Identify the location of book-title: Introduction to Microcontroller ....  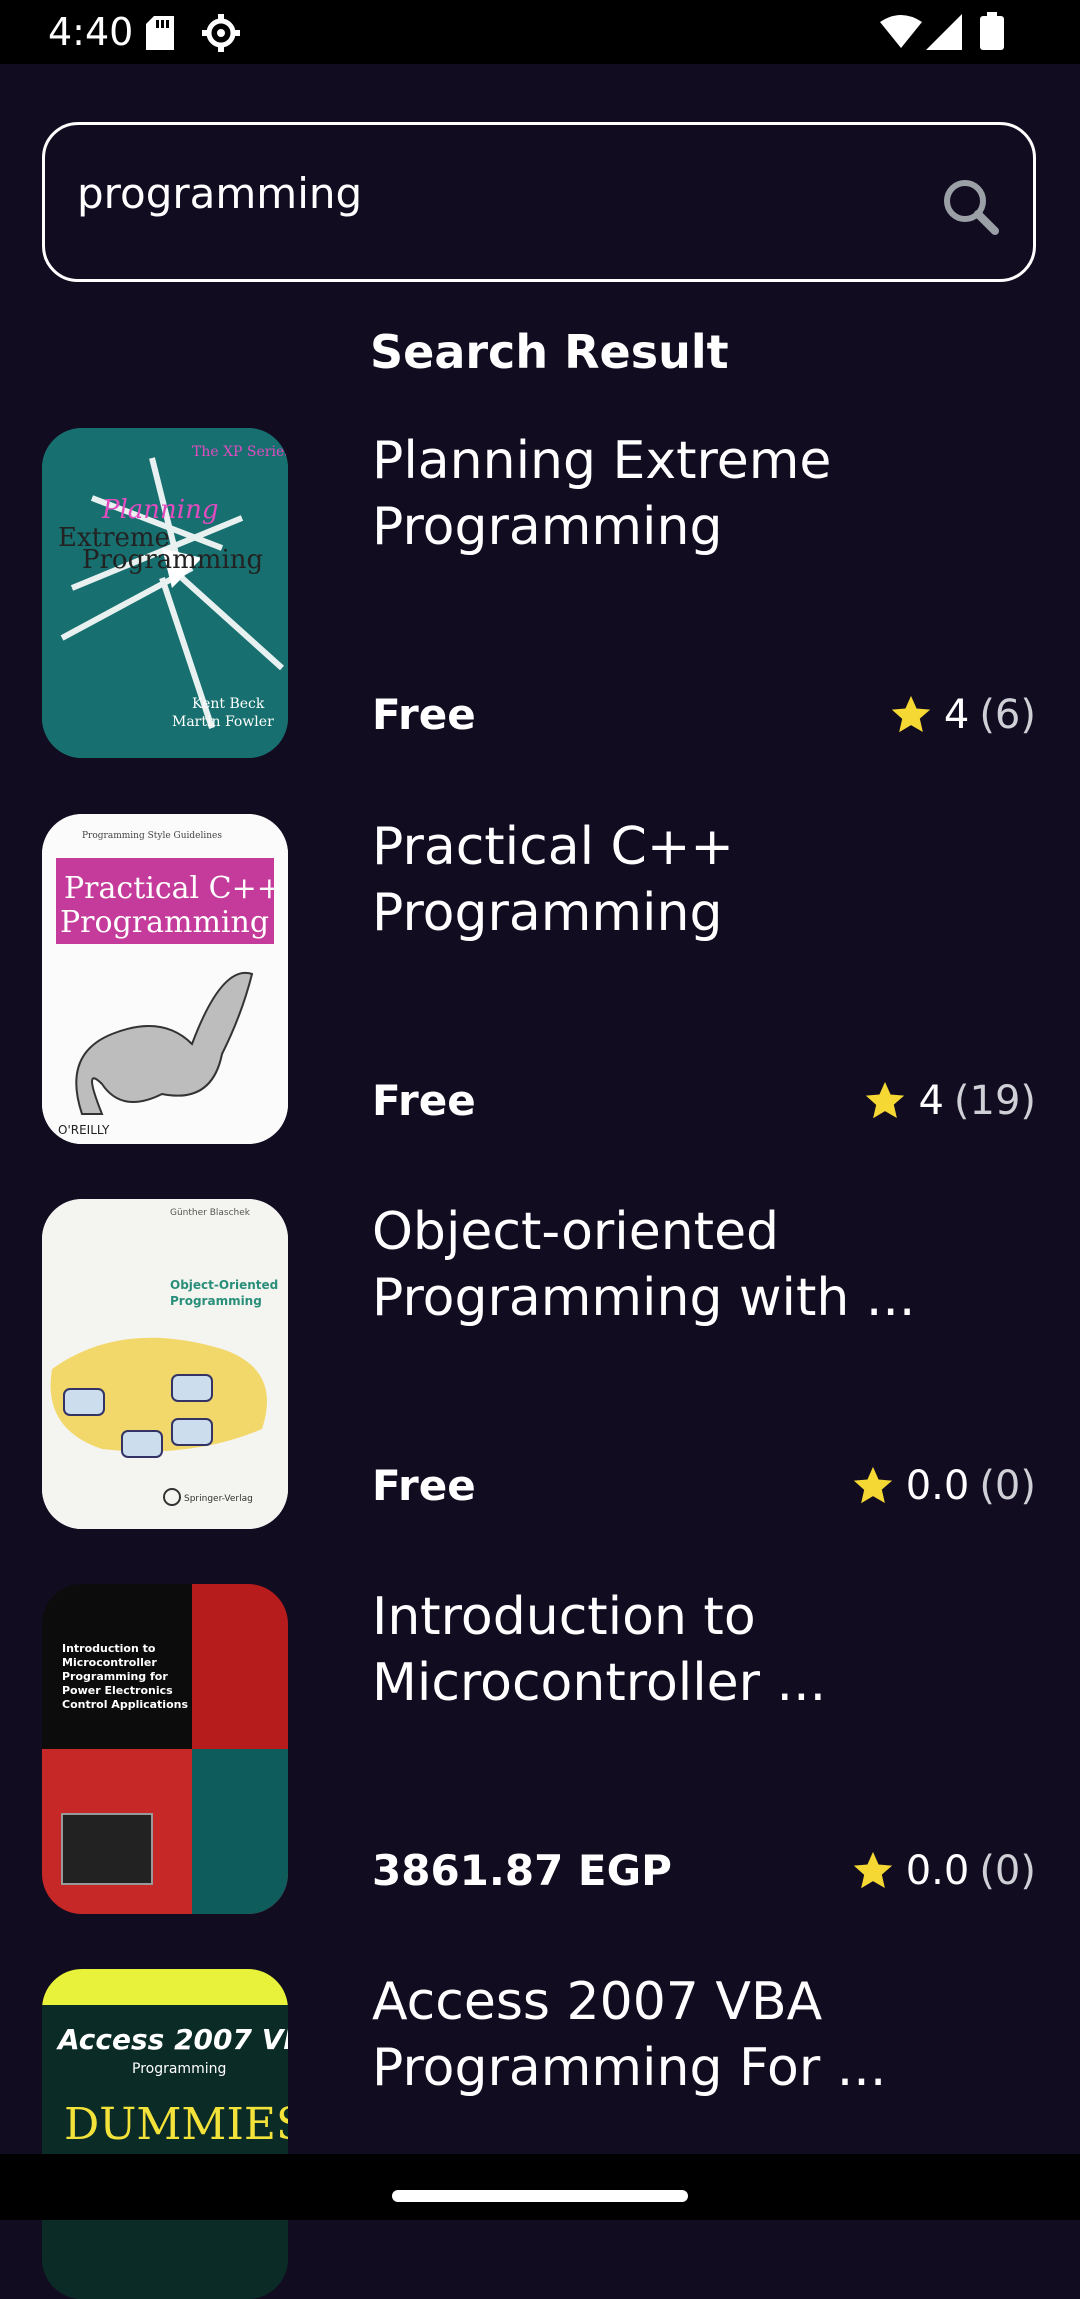
(702, 1650).